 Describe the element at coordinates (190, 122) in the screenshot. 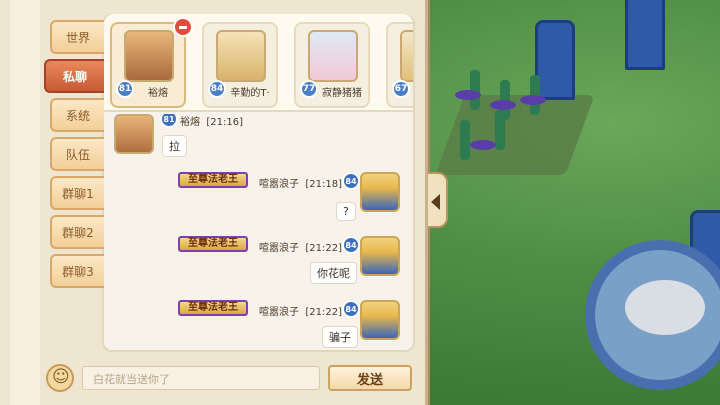

I see `sender-name: 裕熔` at that location.